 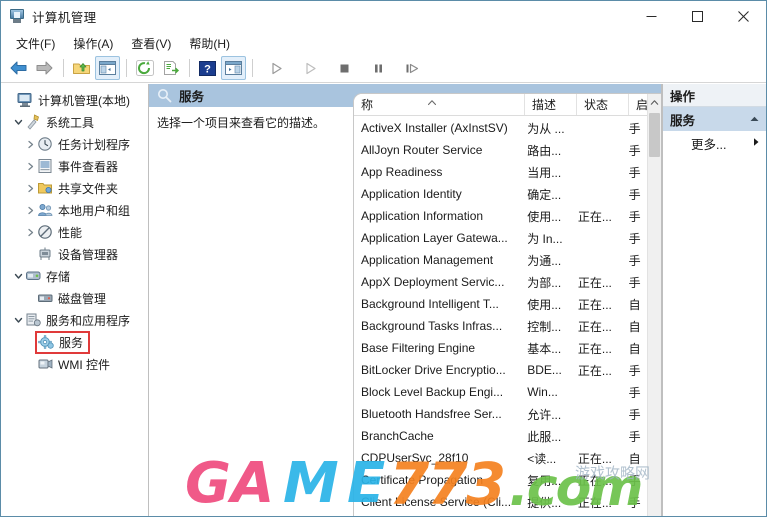 I want to click on window-title: 计算机管理, so click(x=64, y=18).